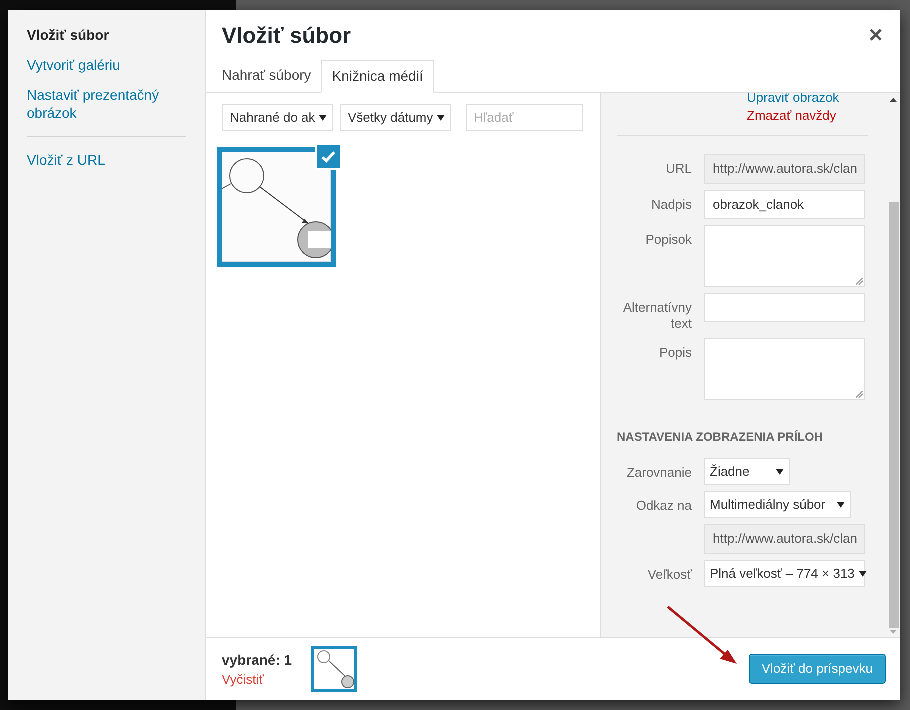 The width and height of the screenshot is (910, 710). What do you see at coordinates (777, 504) in the screenshot?
I see `select-dropdown: Multimediálny súbor` at bounding box center [777, 504].